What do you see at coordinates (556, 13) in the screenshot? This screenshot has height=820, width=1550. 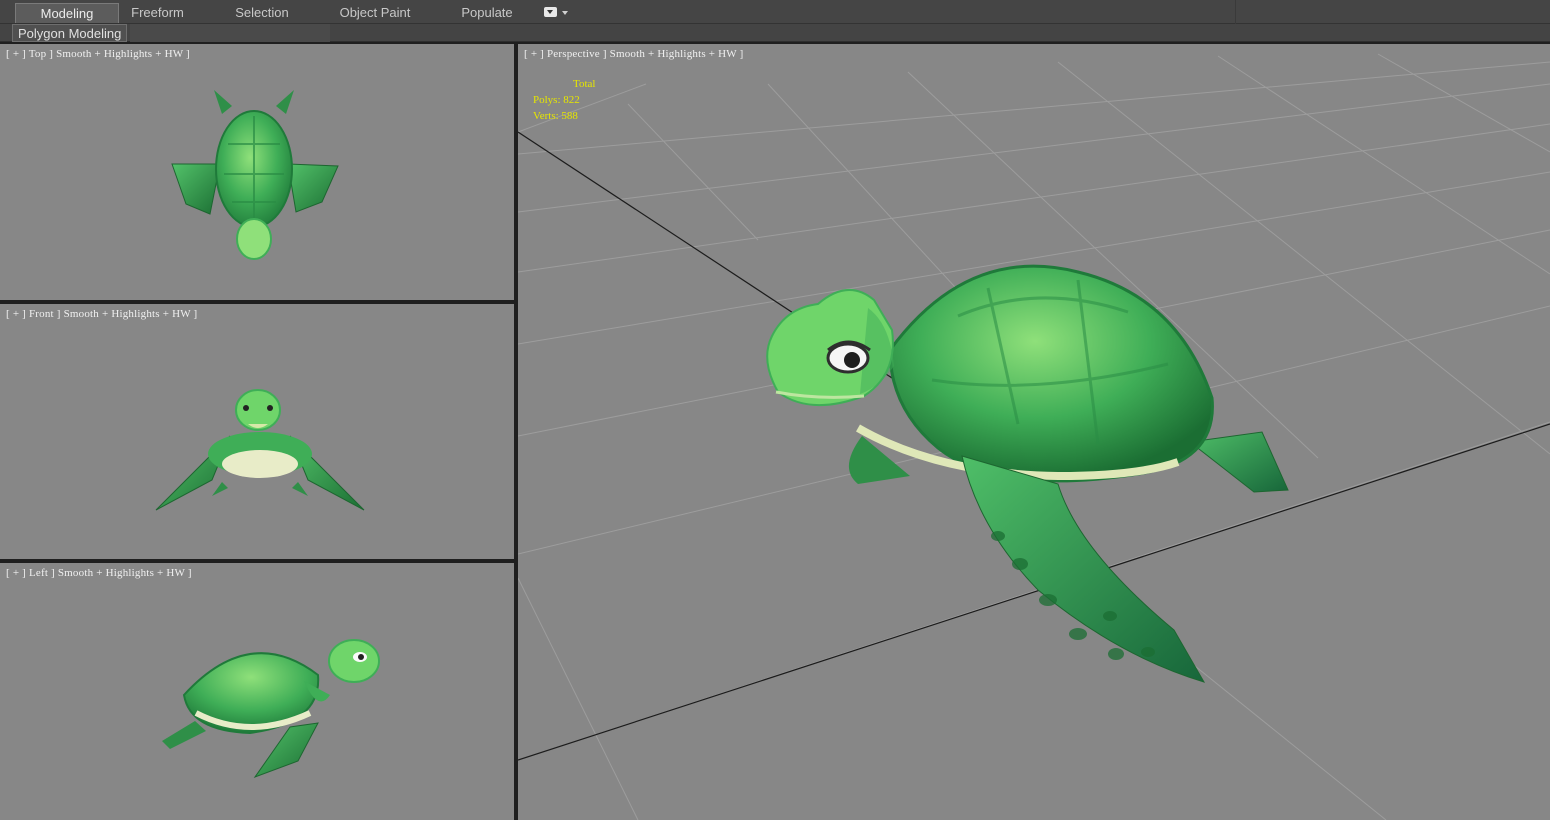 I see `ribbon-options-dropdown-icon` at bounding box center [556, 13].